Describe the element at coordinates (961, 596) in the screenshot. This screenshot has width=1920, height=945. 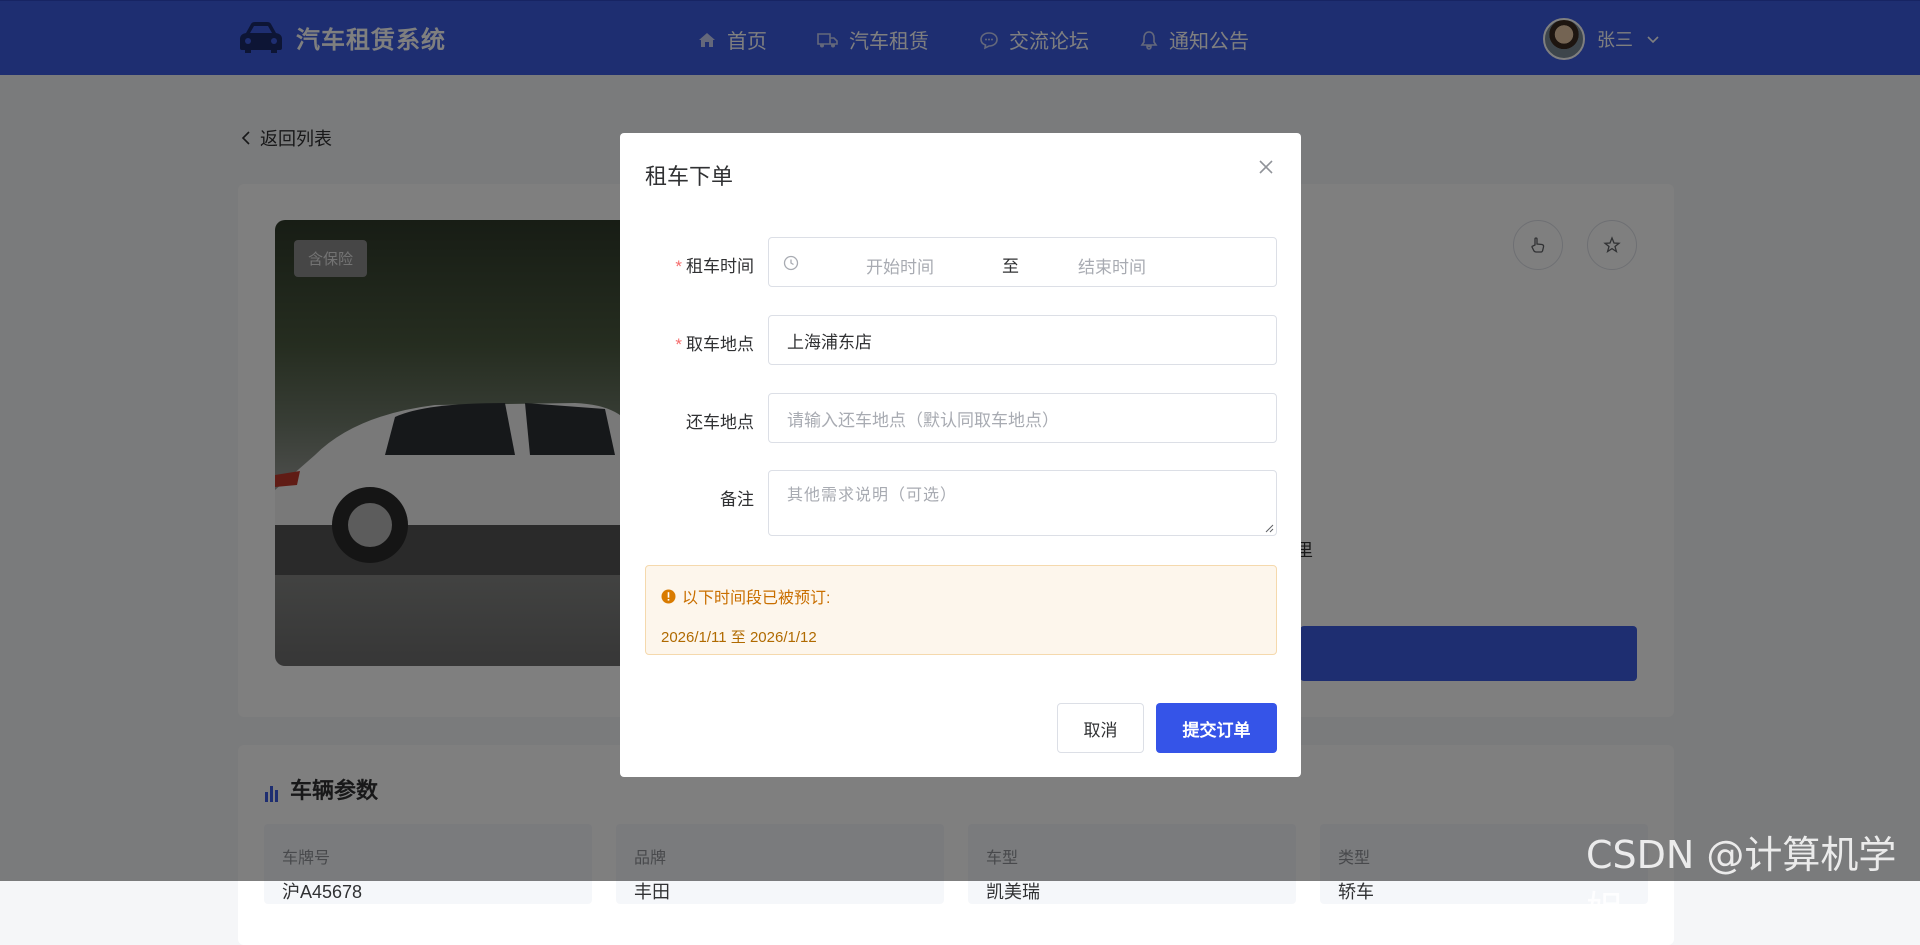
I see `alert-title: 以下时间段已被预订:` at that location.